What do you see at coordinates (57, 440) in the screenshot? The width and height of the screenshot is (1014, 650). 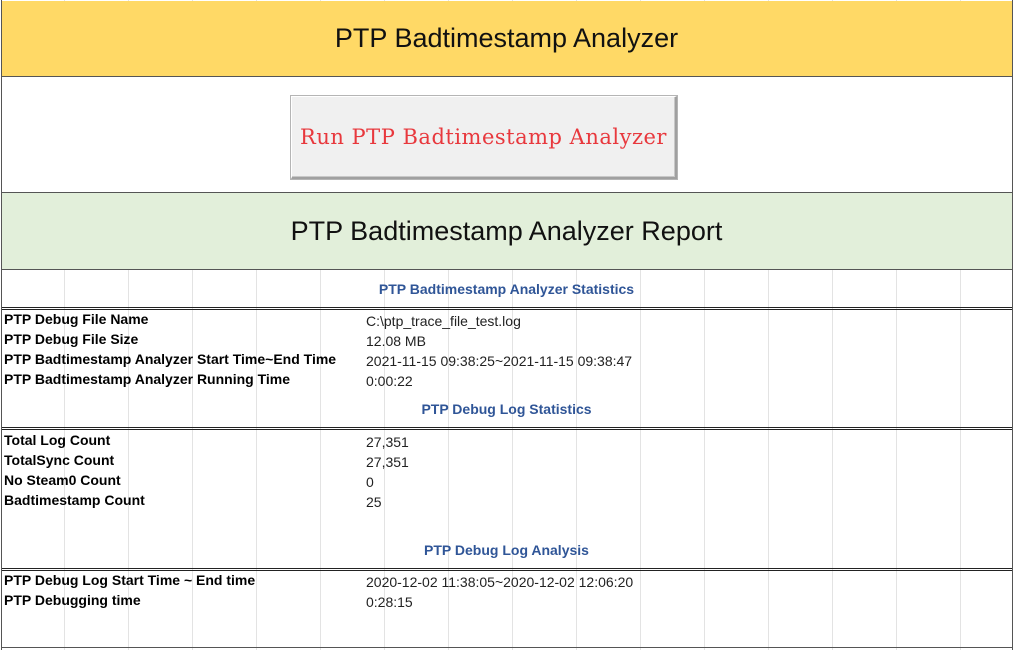 I see `stat-label: Total Log Count` at bounding box center [57, 440].